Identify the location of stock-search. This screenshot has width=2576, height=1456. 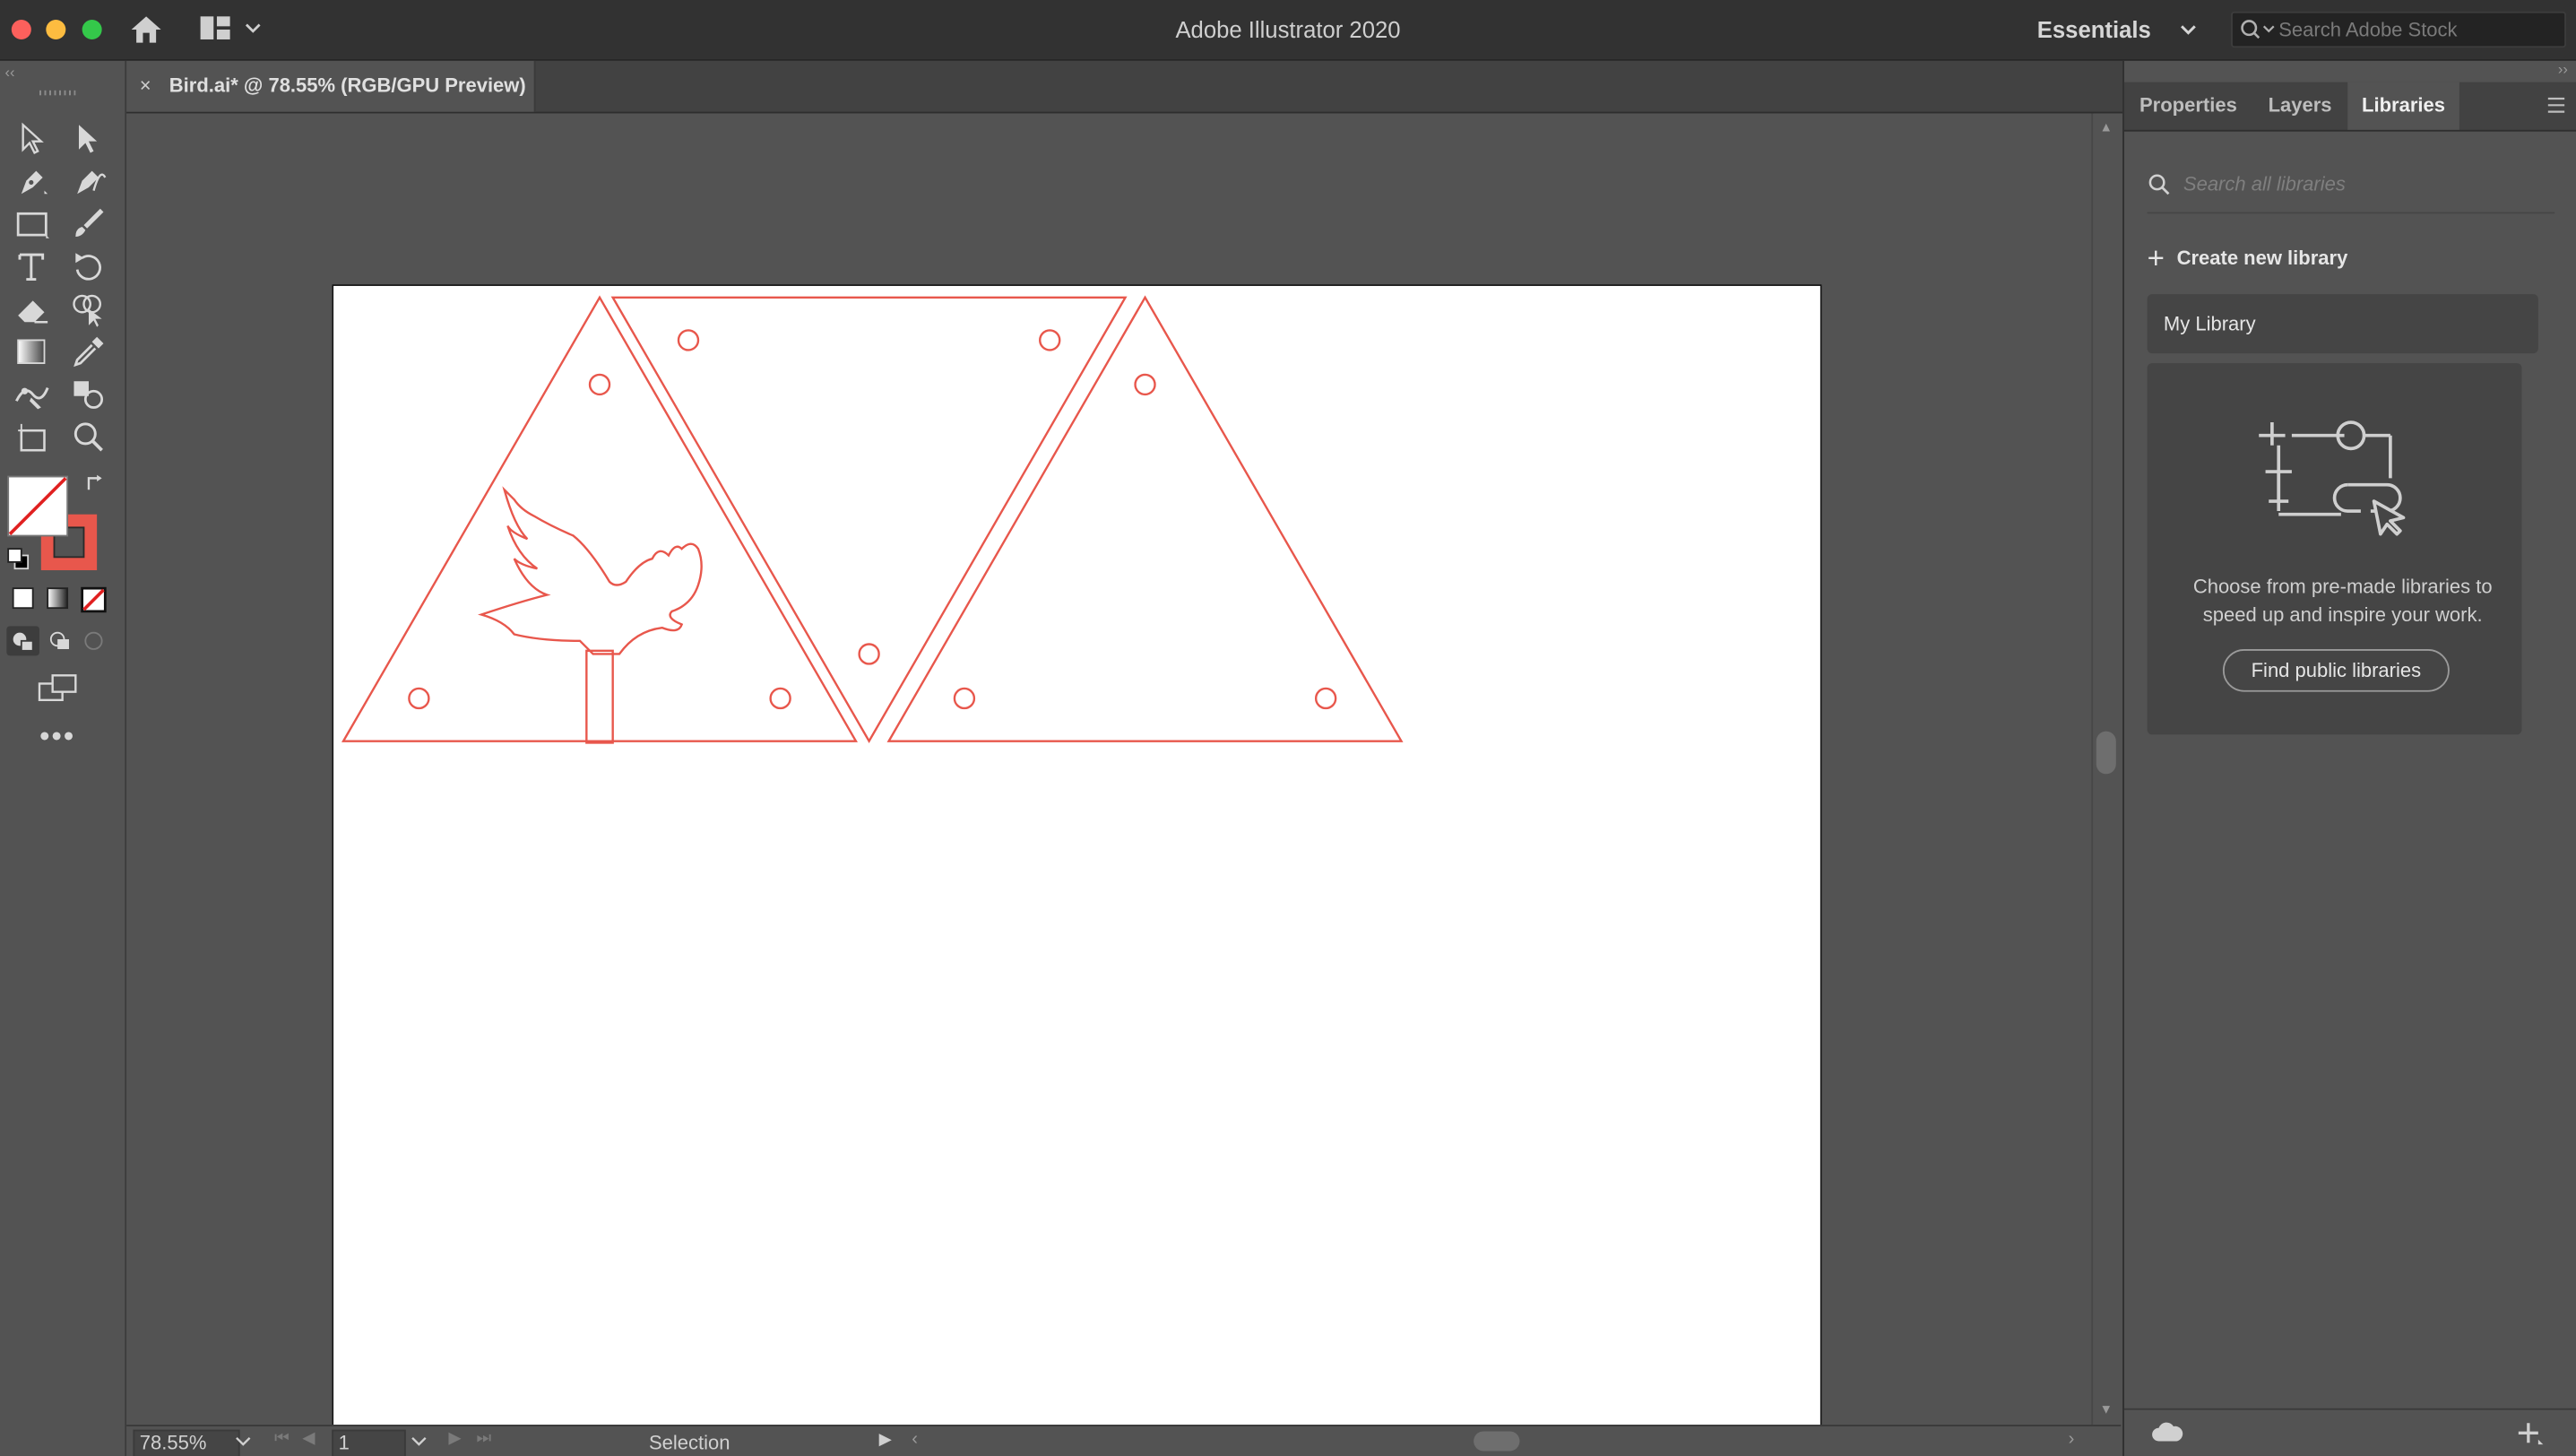
(2398, 29).